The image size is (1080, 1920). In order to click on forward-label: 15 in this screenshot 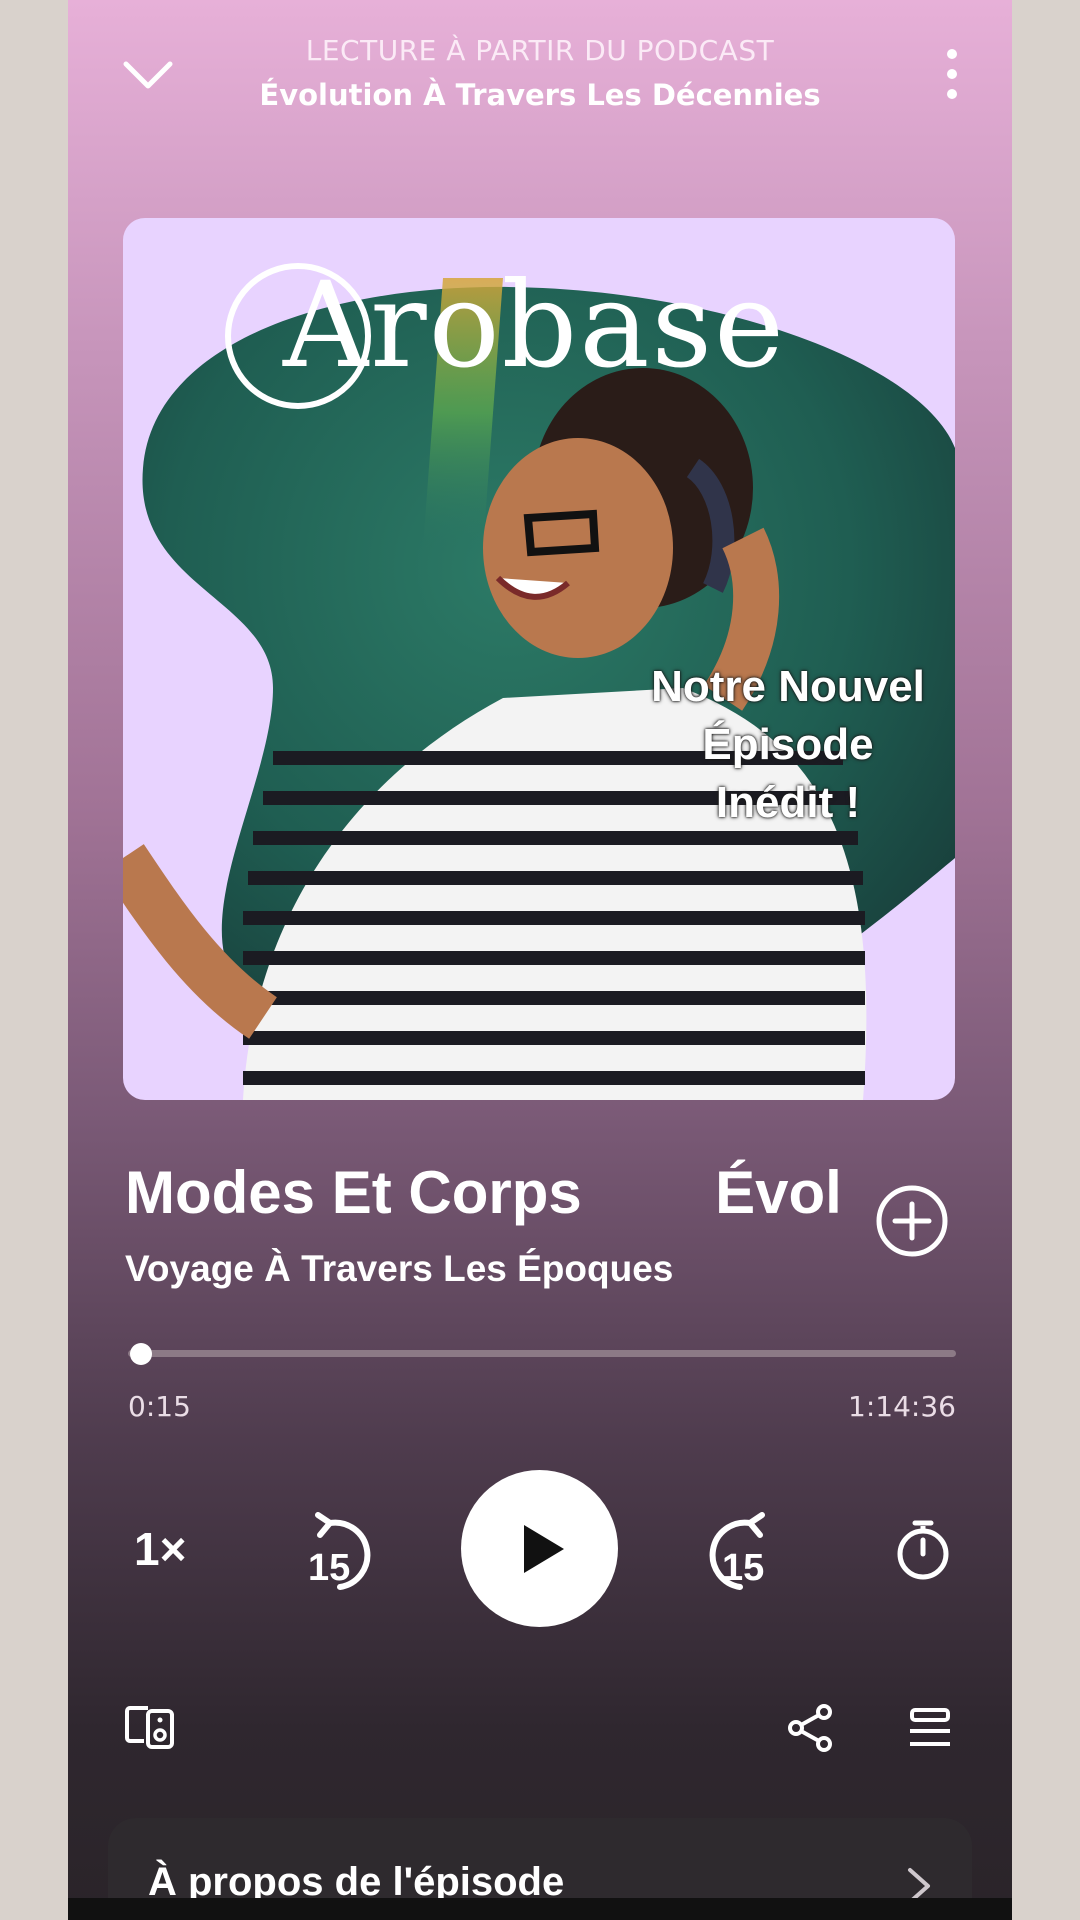, I will do `click(743, 1568)`.